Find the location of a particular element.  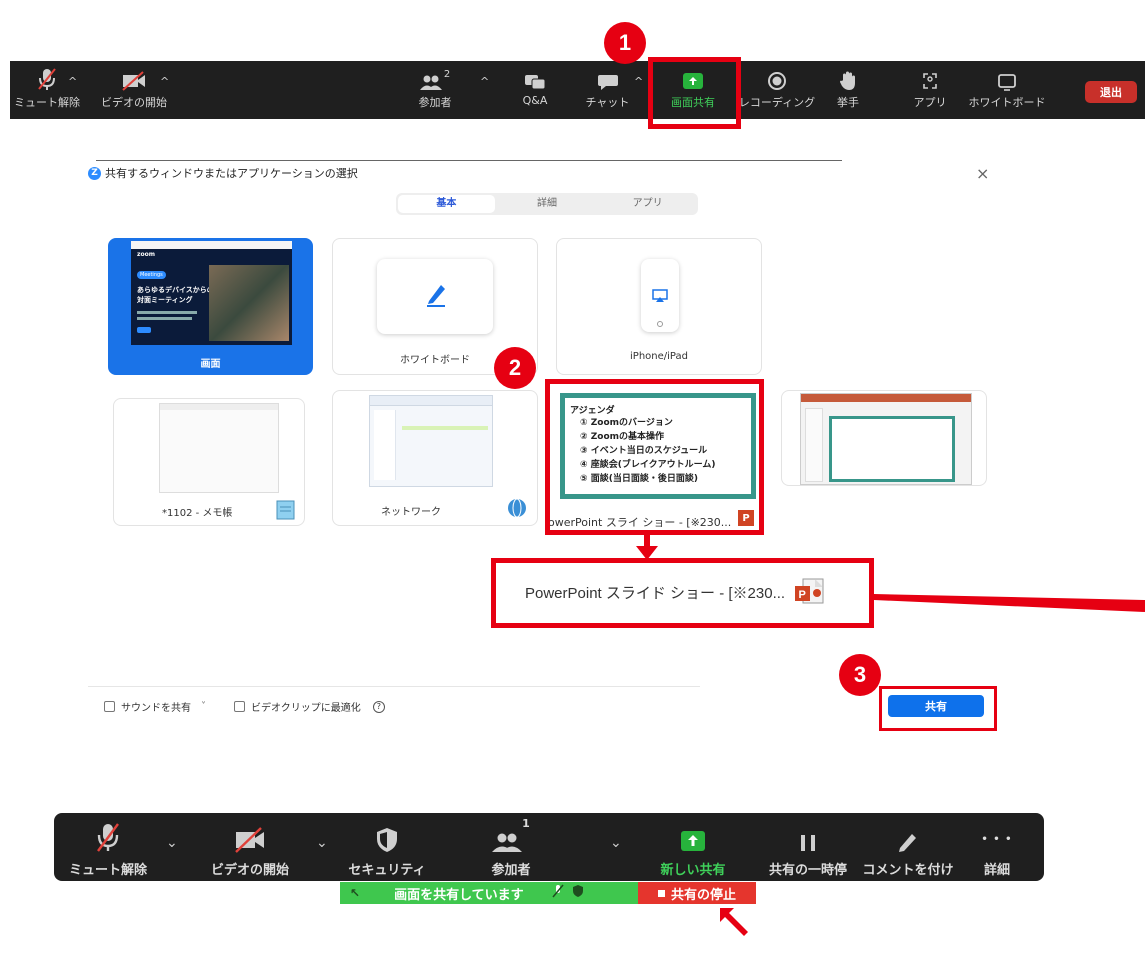

step-badge-3: 3 is located at coordinates (860, 675).